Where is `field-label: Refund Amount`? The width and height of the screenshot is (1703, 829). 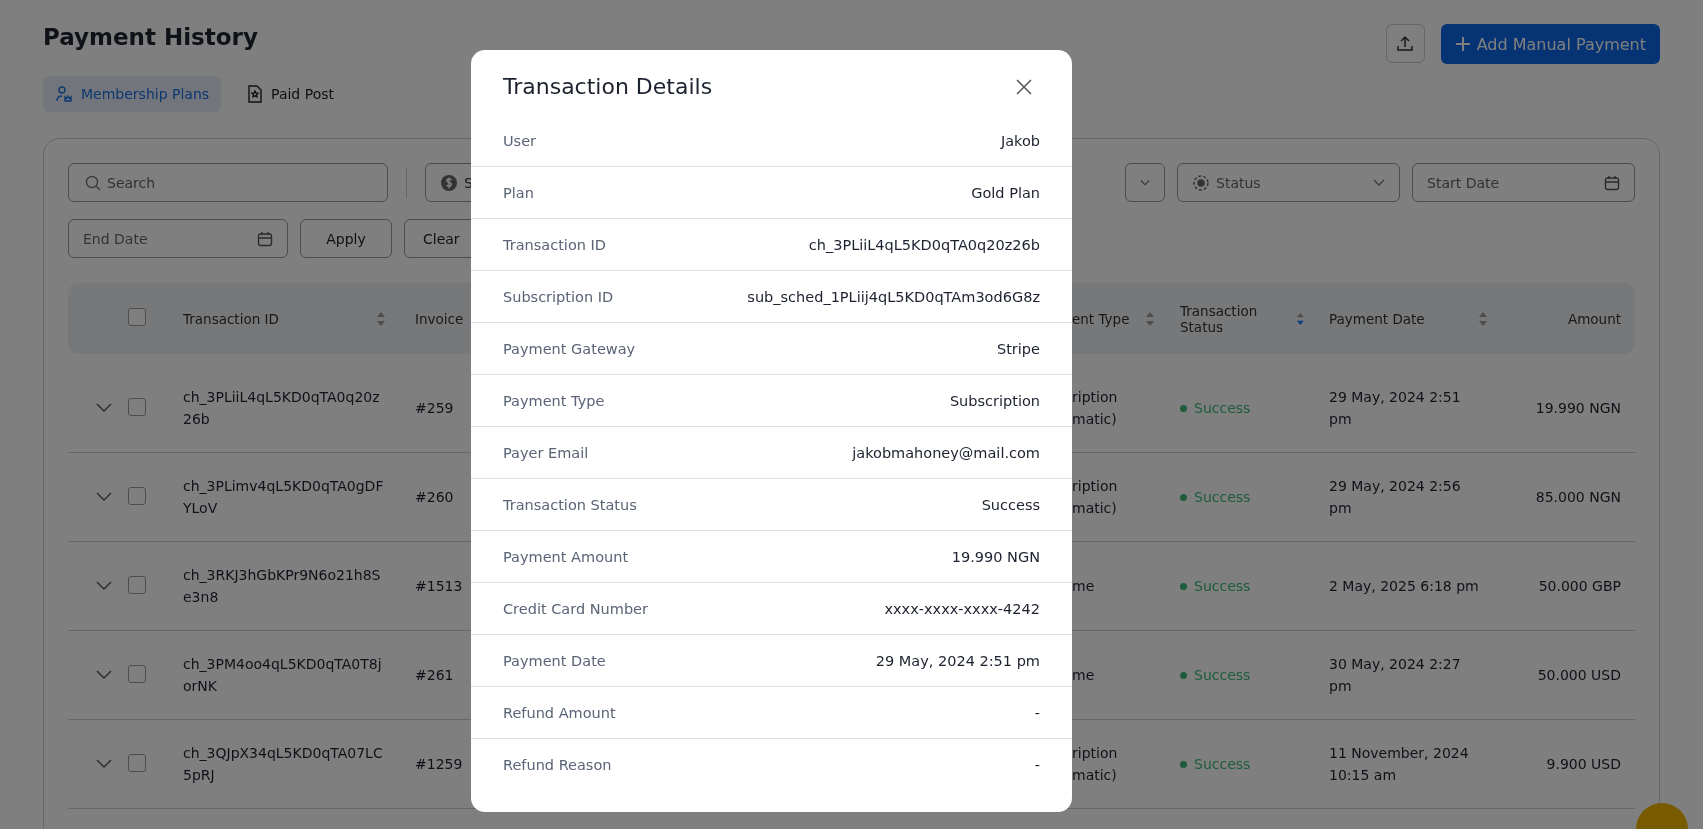 field-label: Refund Amount is located at coordinates (559, 712).